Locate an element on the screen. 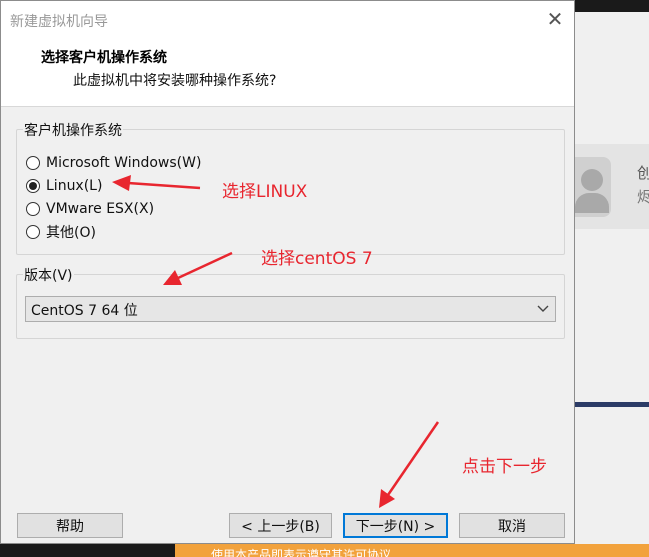 This screenshot has height=557, width=649. radio-os-linux: Linux(L) is located at coordinates (64, 186).